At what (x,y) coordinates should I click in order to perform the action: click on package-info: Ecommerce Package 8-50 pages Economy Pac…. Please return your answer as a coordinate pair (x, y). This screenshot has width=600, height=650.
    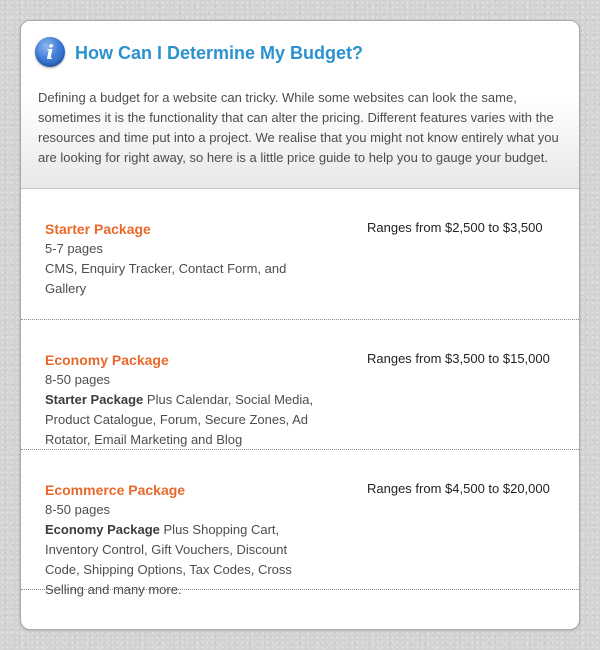
    Looking at the image, I should click on (185, 540).